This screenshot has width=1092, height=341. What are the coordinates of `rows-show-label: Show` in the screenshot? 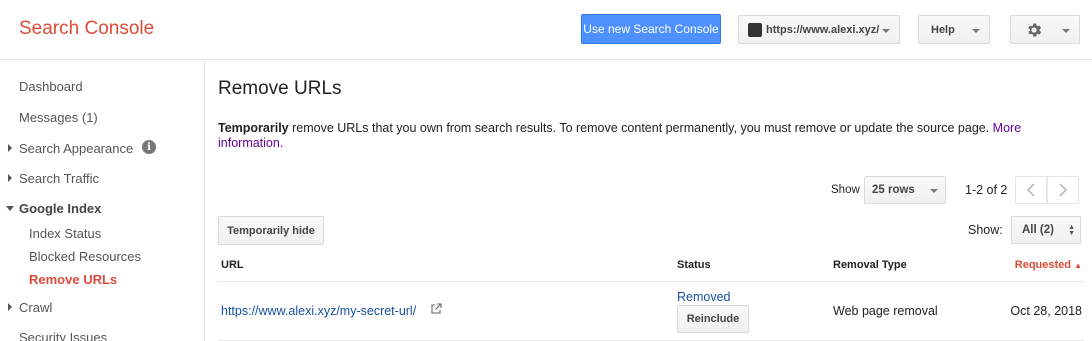 It's located at (845, 190).